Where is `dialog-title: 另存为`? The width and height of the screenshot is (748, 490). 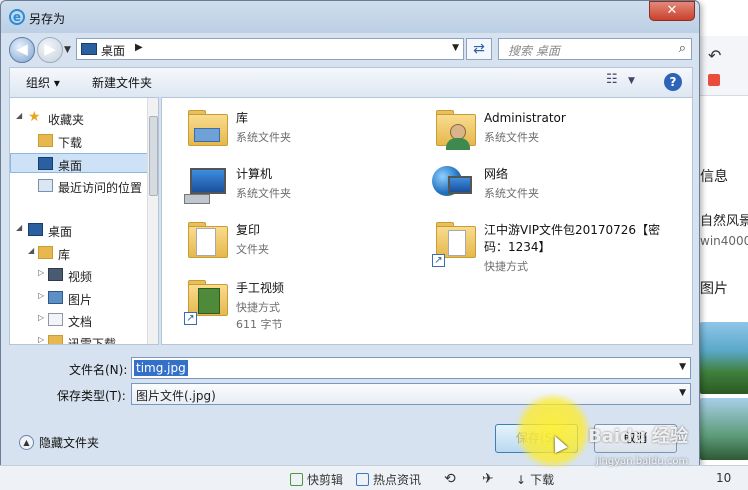 dialog-title: 另存为 is located at coordinates (47, 19).